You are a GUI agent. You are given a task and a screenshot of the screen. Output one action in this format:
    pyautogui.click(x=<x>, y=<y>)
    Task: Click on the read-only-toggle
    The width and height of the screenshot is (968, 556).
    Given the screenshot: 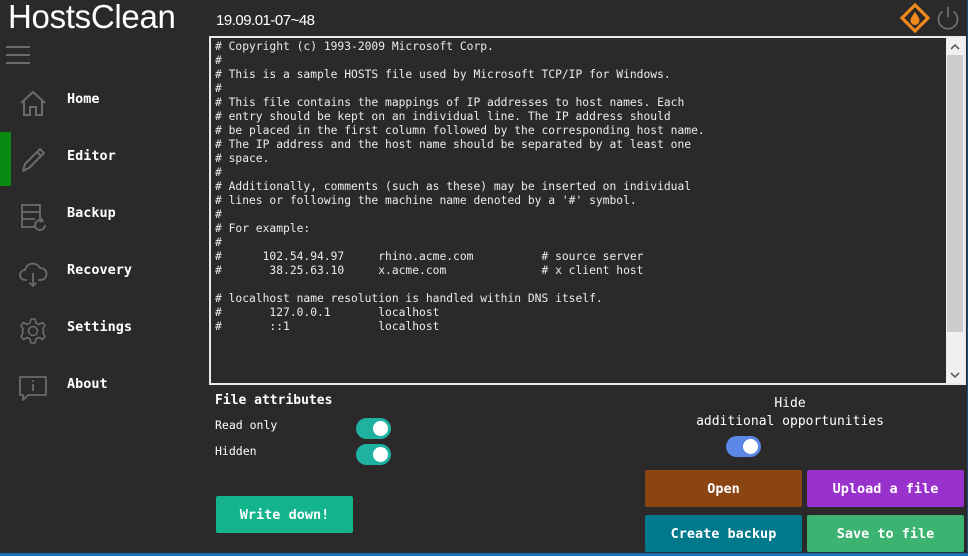 What is the action you would take?
    pyautogui.click(x=373, y=428)
    